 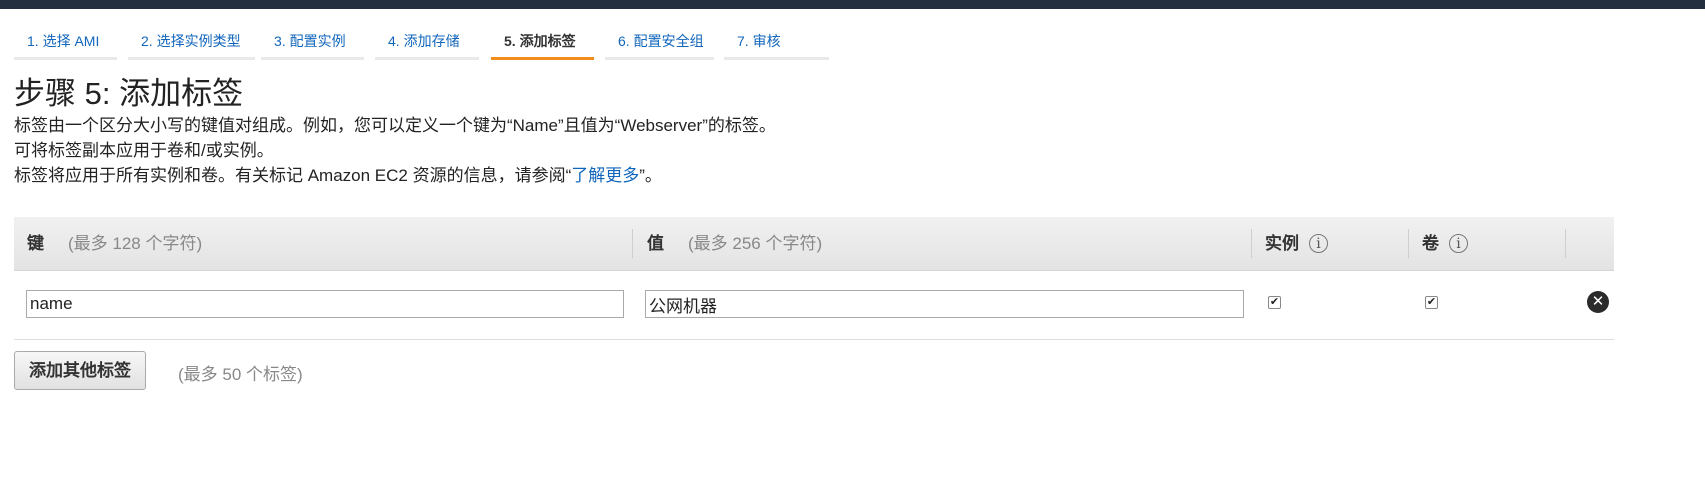 What do you see at coordinates (63, 41) in the screenshot?
I see `step-label: 1. 选择 AMI` at bounding box center [63, 41].